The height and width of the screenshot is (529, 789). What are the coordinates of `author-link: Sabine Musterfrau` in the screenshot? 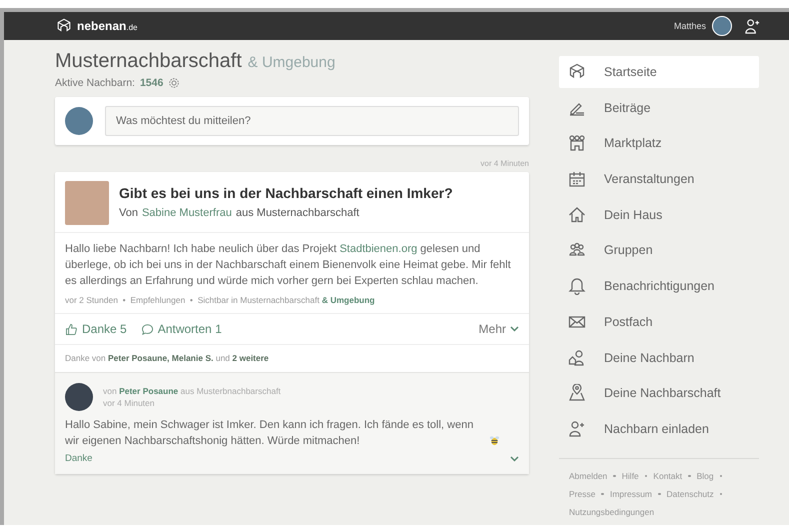 It's located at (187, 213).